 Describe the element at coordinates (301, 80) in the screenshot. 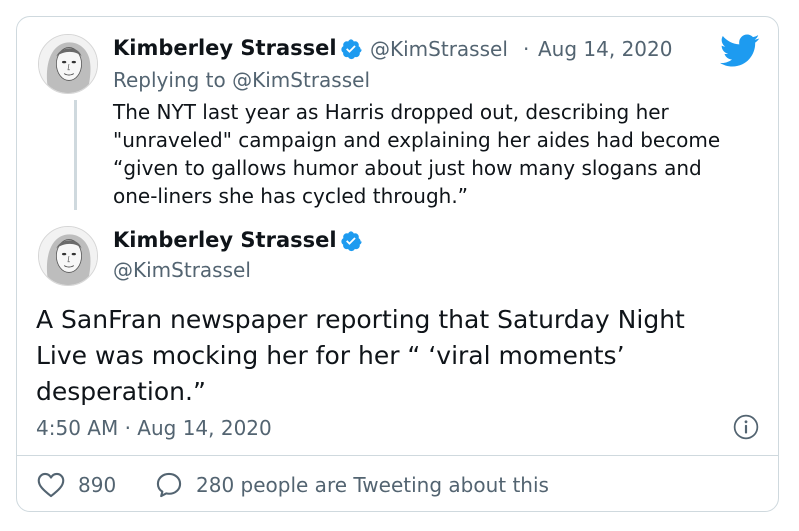

I see `replying-to-handle: @KimStrassel` at that location.